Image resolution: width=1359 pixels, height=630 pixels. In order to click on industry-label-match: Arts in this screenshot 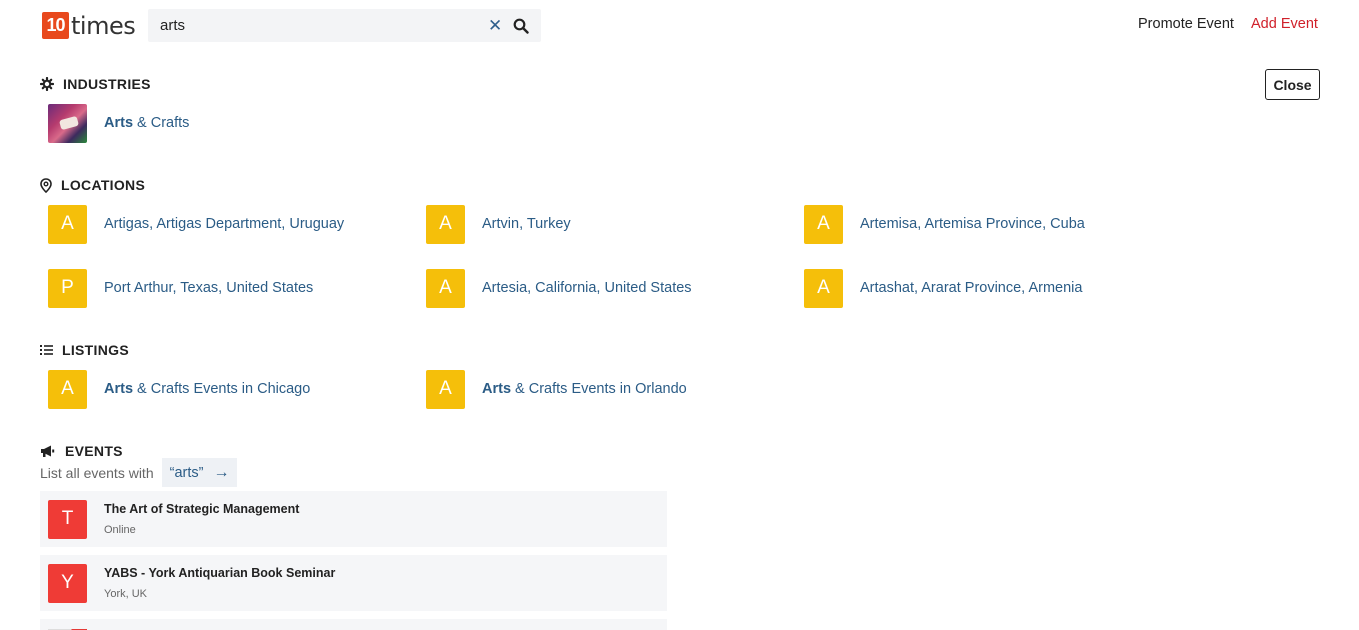, I will do `click(119, 123)`.